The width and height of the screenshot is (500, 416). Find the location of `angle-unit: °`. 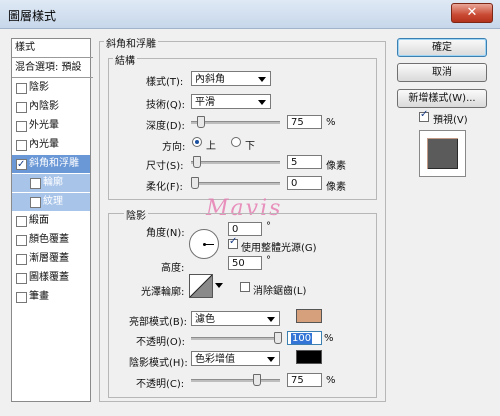

angle-unit: ° is located at coordinates (268, 226).